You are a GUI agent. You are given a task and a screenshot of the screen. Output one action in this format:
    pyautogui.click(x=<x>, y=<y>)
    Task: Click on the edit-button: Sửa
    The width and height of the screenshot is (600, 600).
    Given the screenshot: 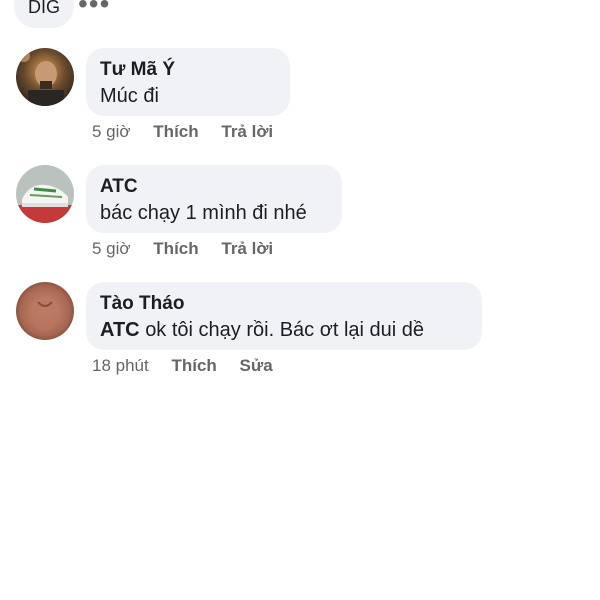 What is the action you would take?
    pyautogui.click(x=256, y=365)
    